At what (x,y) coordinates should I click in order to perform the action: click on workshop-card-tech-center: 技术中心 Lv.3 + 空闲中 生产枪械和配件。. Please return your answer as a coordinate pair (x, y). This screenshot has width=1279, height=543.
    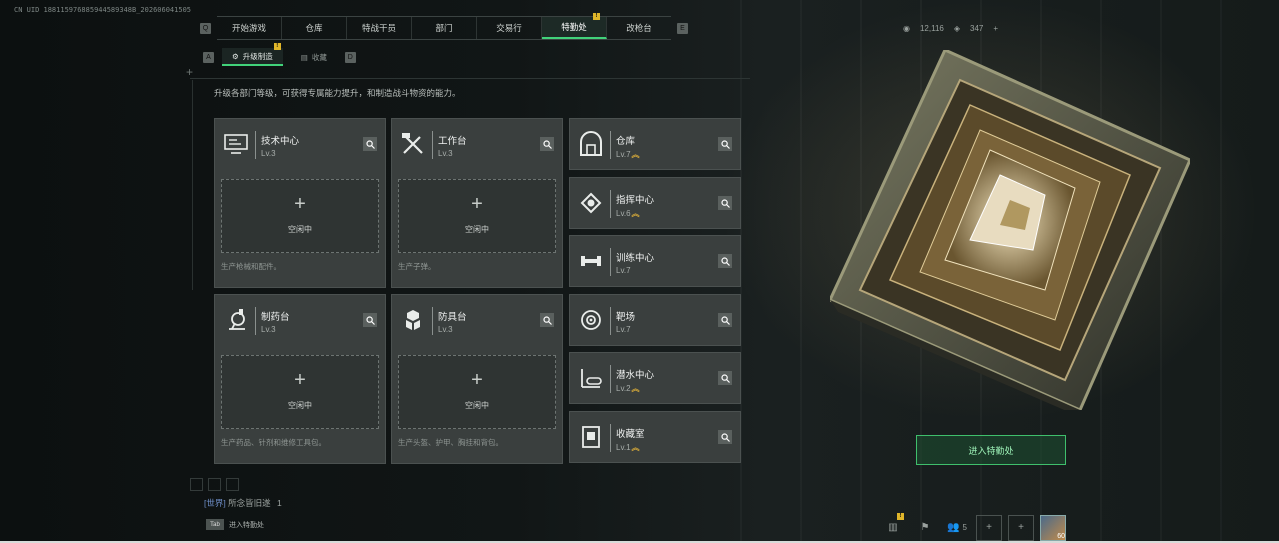
    Looking at the image, I should click on (300, 203).